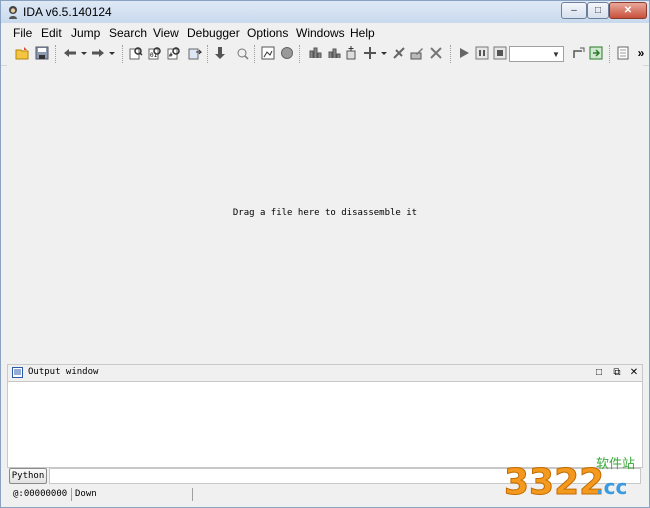 The height and width of the screenshot is (508, 650). What do you see at coordinates (464, 53) in the screenshot?
I see `run-icon` at bounding box center [464, 53].